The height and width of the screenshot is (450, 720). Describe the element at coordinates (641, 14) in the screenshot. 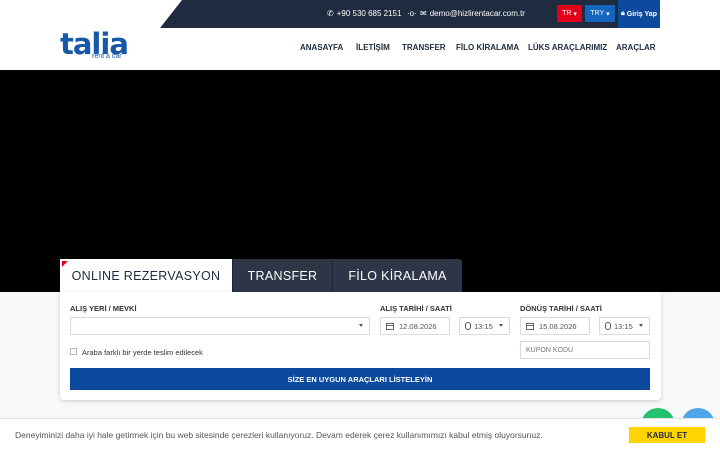

I see `login-label: Giriş Yap` at that location.